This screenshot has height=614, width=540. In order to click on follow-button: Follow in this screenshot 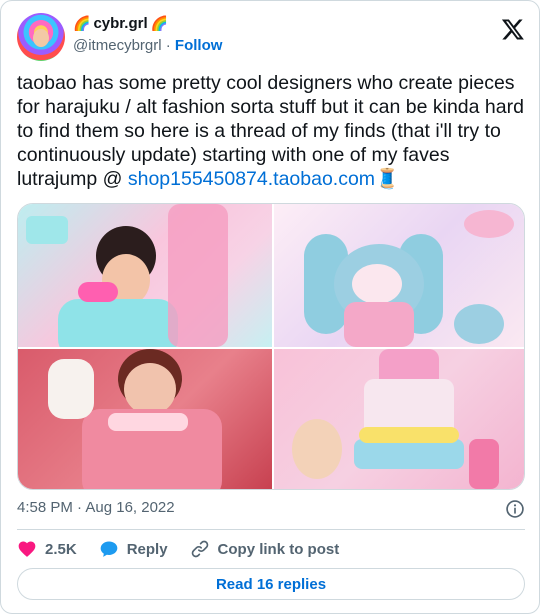, I will do `click(199, 45)`.